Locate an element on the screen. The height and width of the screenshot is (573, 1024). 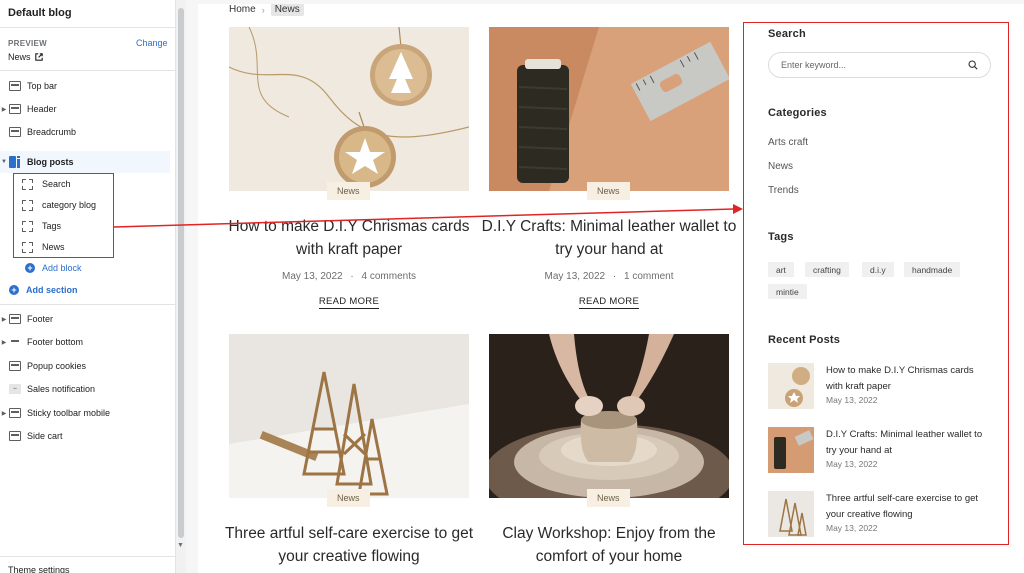
preview-value: News is located at coordinates (25, 57).